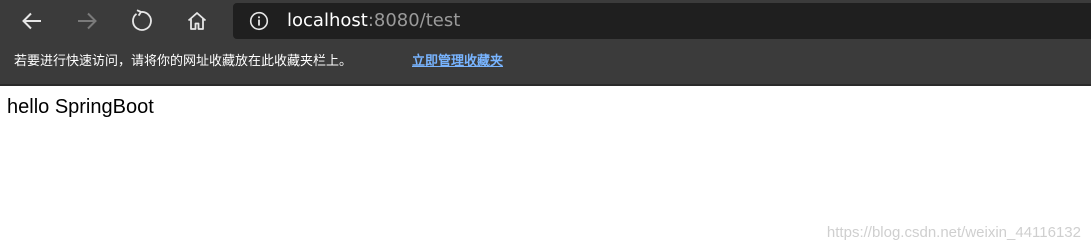  I want to click on arrow-left-icon, so click(32, 21).